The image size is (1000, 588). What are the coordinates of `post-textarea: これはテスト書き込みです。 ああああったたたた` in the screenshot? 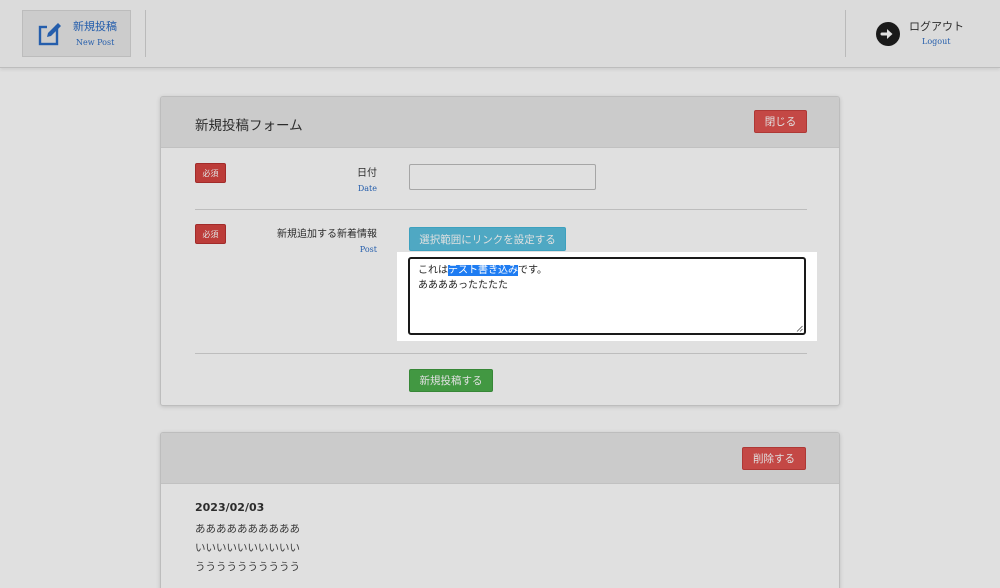 It's located at (607, 296).